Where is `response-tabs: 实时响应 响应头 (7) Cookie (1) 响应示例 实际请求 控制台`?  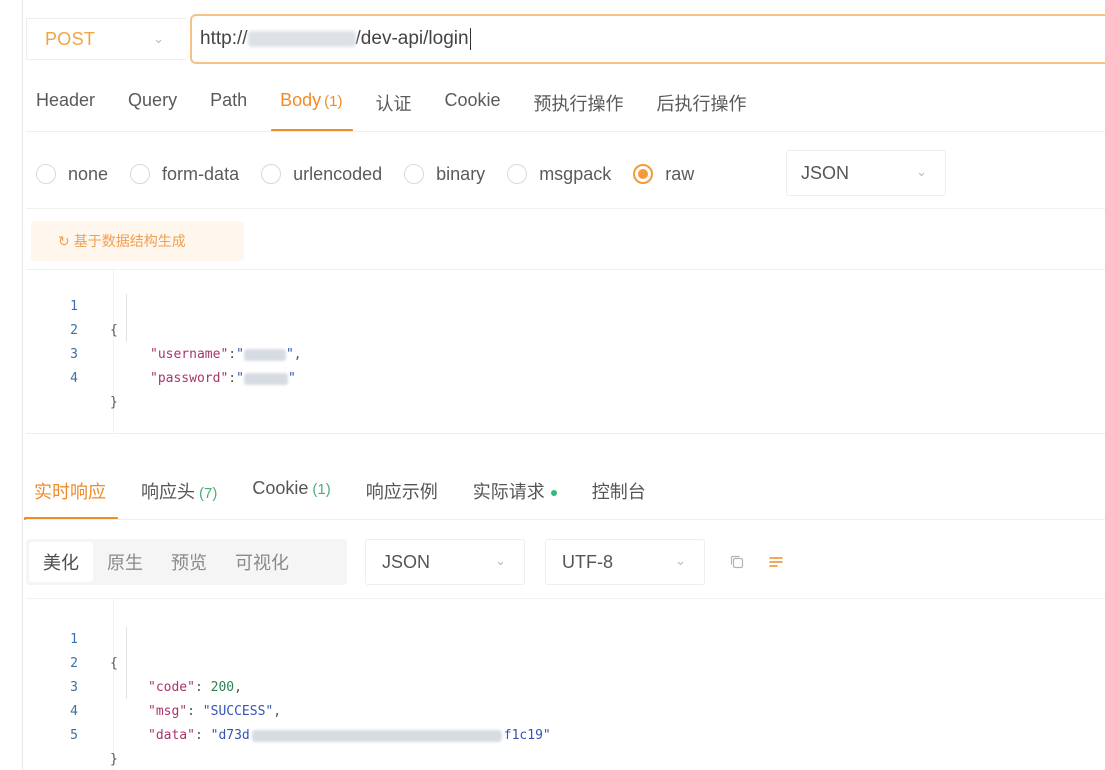
response-tabs: 实时响应 响应头 (7) Cookie (1) 响应示例 实际请求 控制台 is located at coordinates (564, 493).